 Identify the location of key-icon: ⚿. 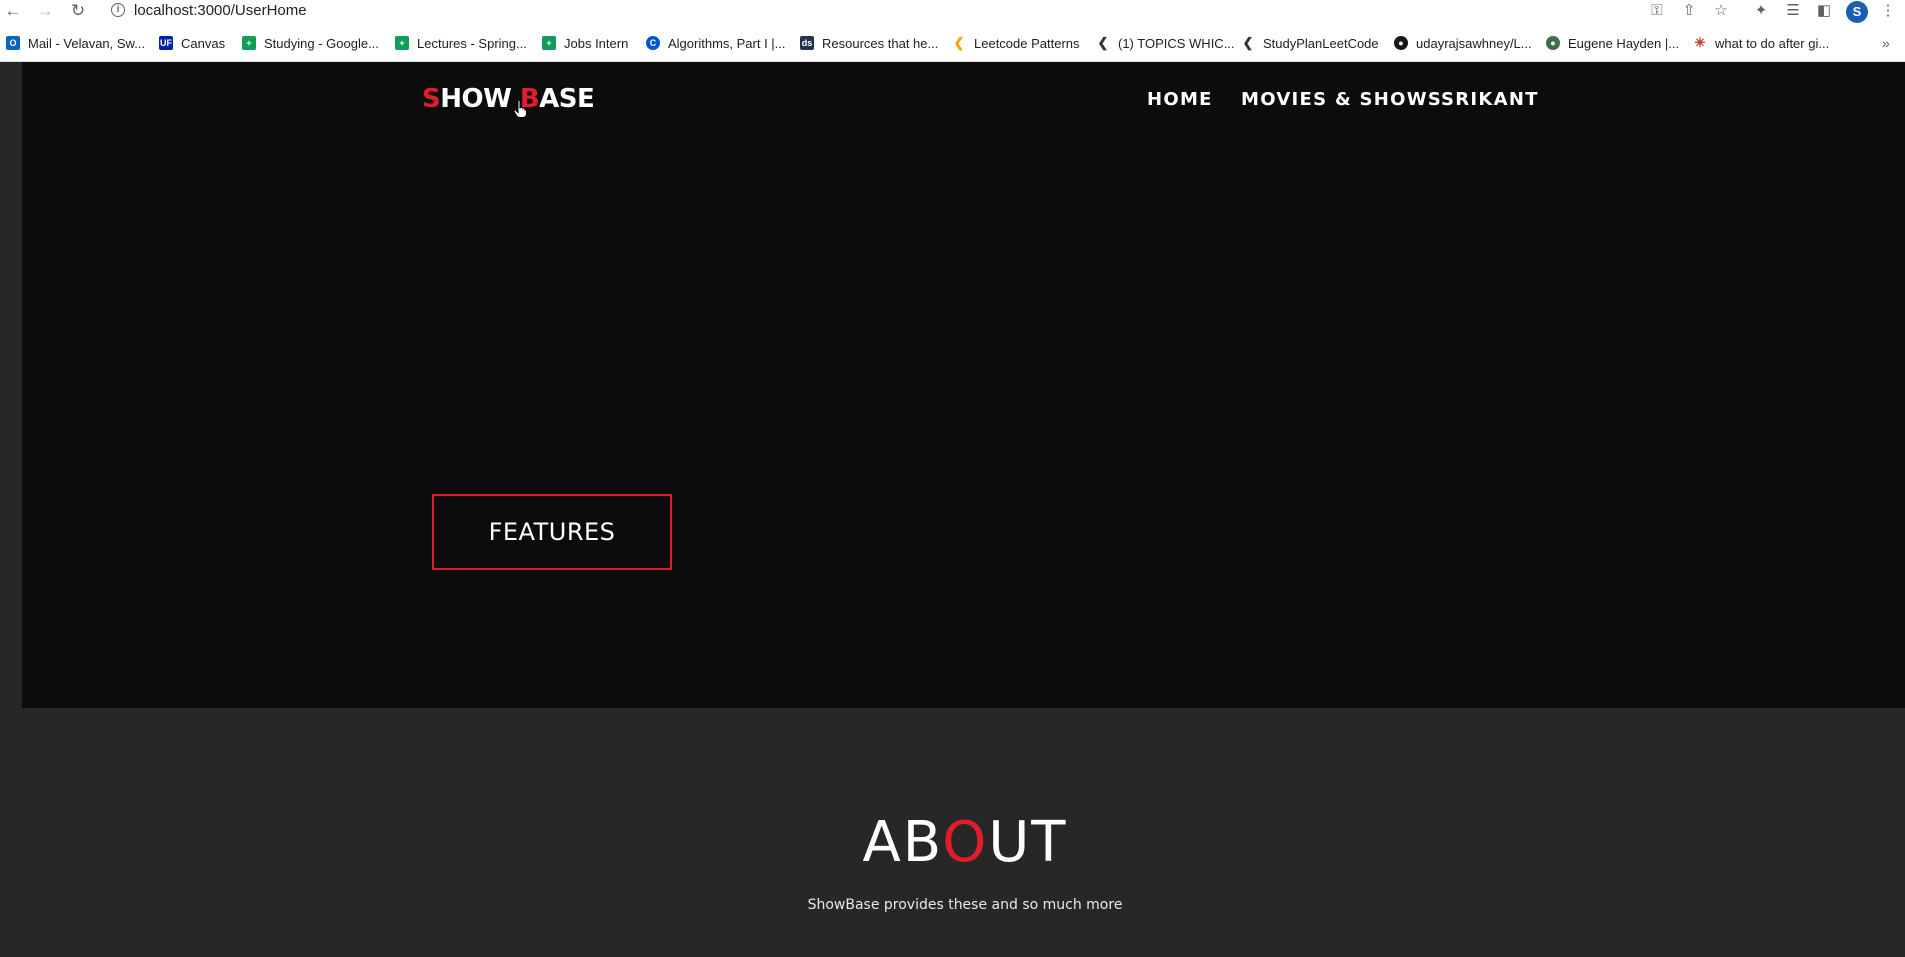
(1657, 11).